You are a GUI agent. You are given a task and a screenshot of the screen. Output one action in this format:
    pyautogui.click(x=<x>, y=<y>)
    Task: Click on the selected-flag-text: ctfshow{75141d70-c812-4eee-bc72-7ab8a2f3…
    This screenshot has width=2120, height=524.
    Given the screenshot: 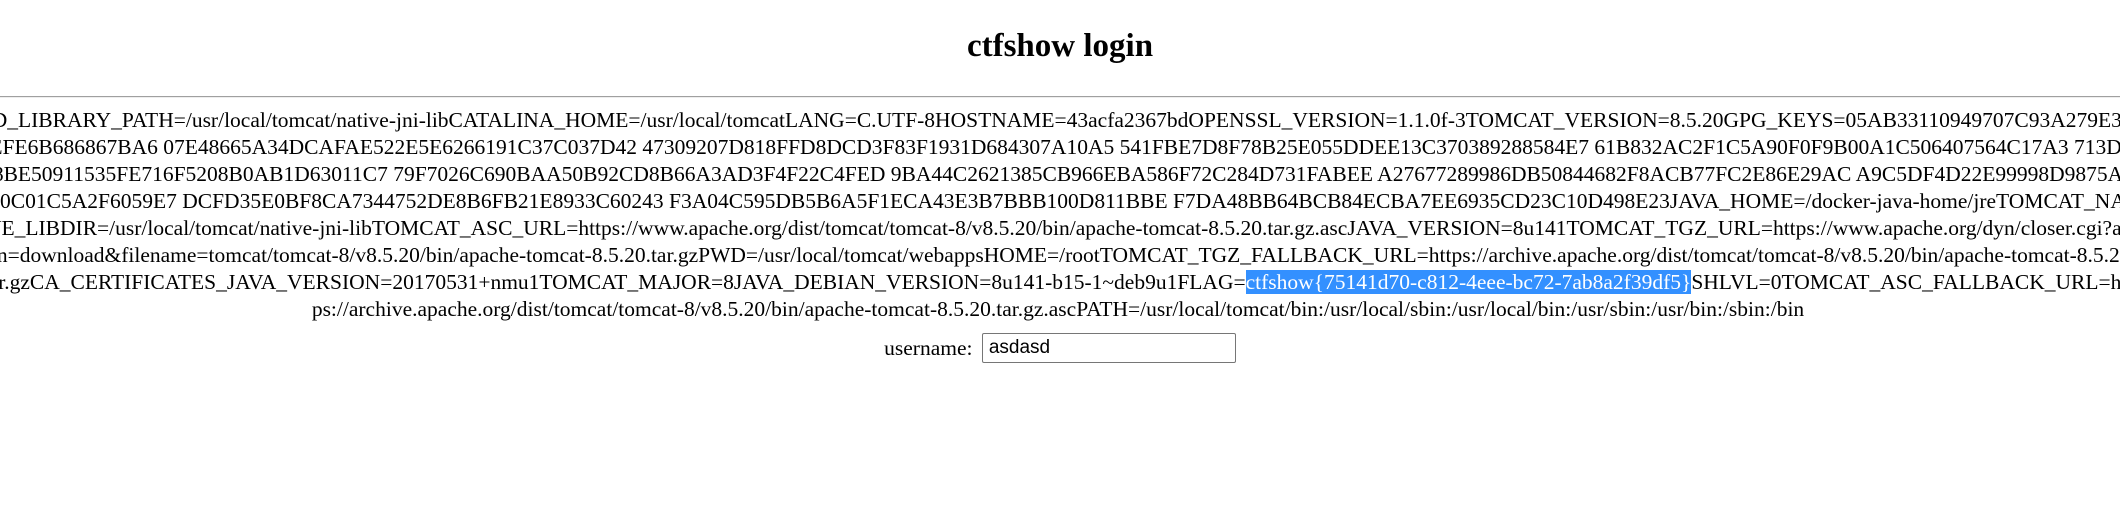 What is the action you would take?
    pyautogui.click(x=1468, y=282)
    